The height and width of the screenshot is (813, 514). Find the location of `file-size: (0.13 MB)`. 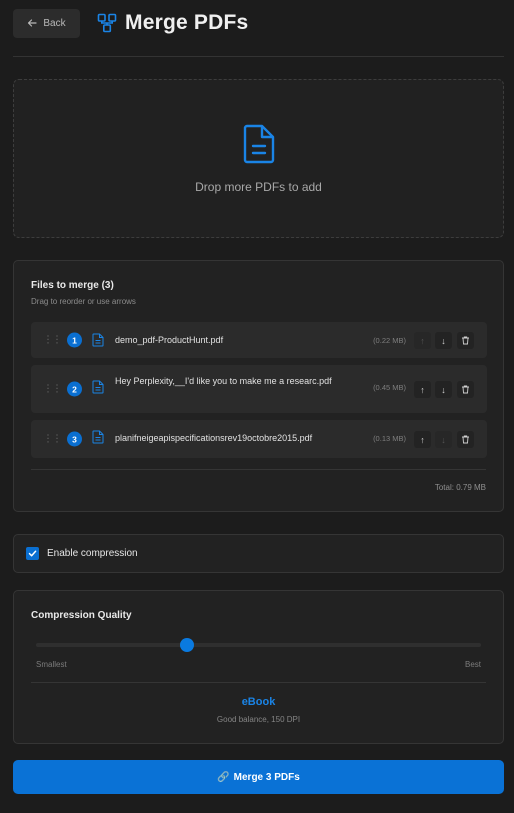

file-size: (0.13 MB) is located at coordinates (389, 438).